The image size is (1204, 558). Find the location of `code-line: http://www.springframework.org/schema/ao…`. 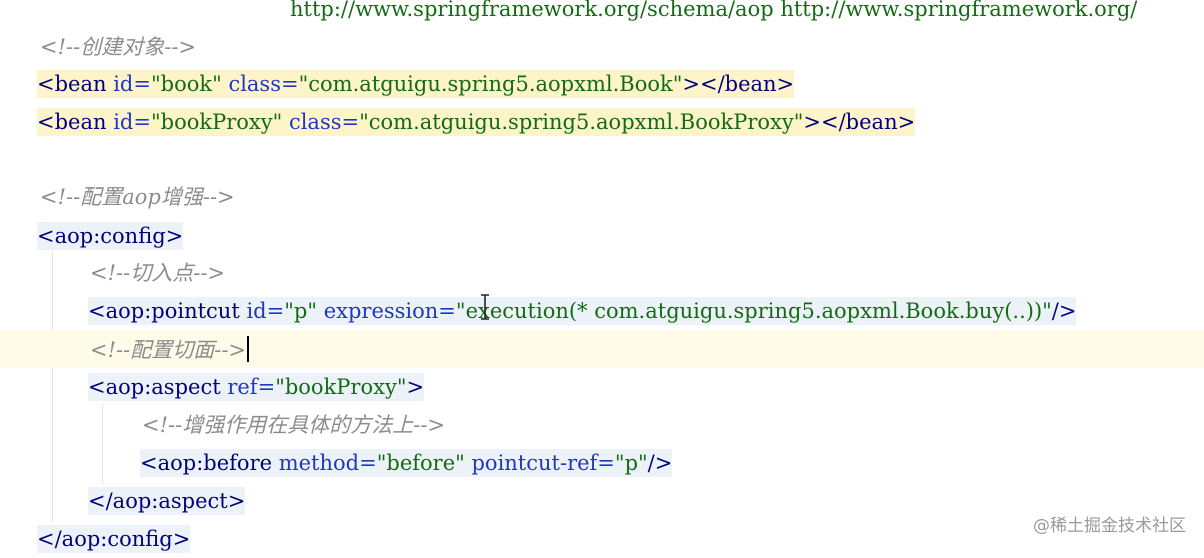

code-line: http://www.springframework.org/schema/ao… is located at coordinates (602, 14).